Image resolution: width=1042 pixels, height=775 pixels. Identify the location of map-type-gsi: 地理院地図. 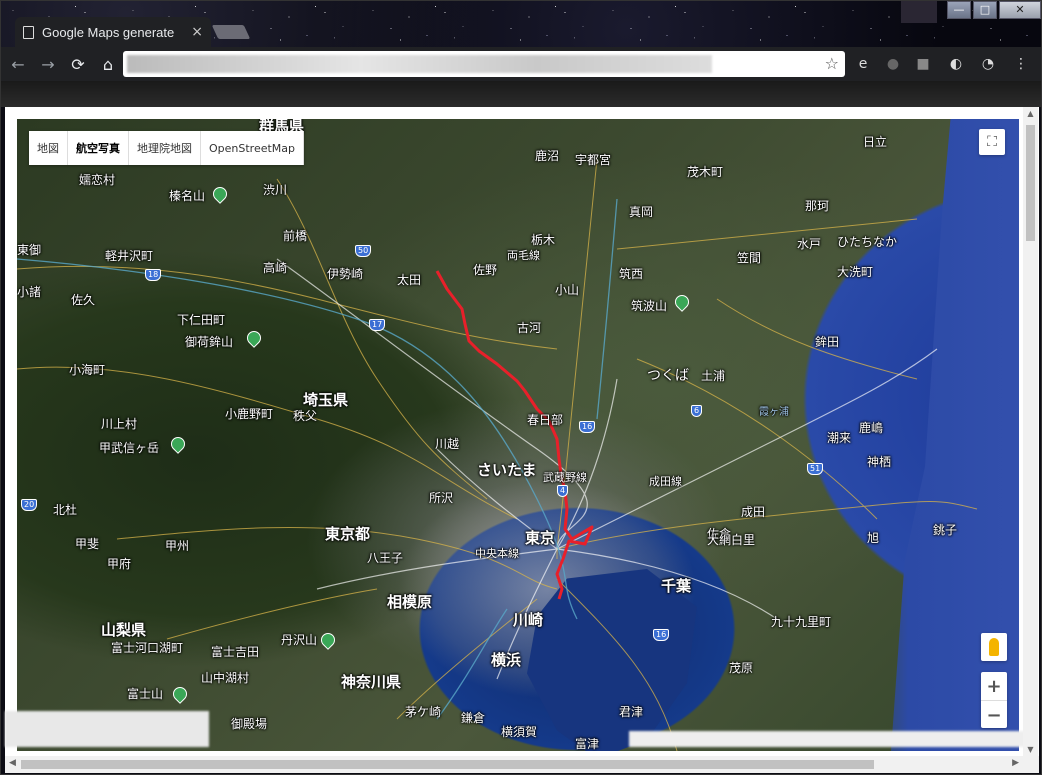
(165, 148).